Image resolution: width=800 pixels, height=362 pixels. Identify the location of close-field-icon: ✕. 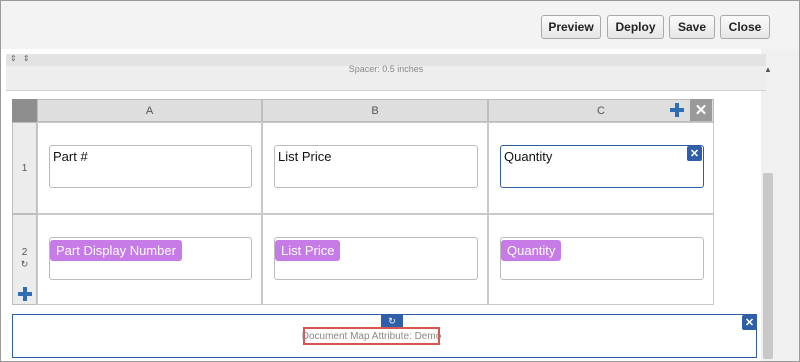
(694, 153).